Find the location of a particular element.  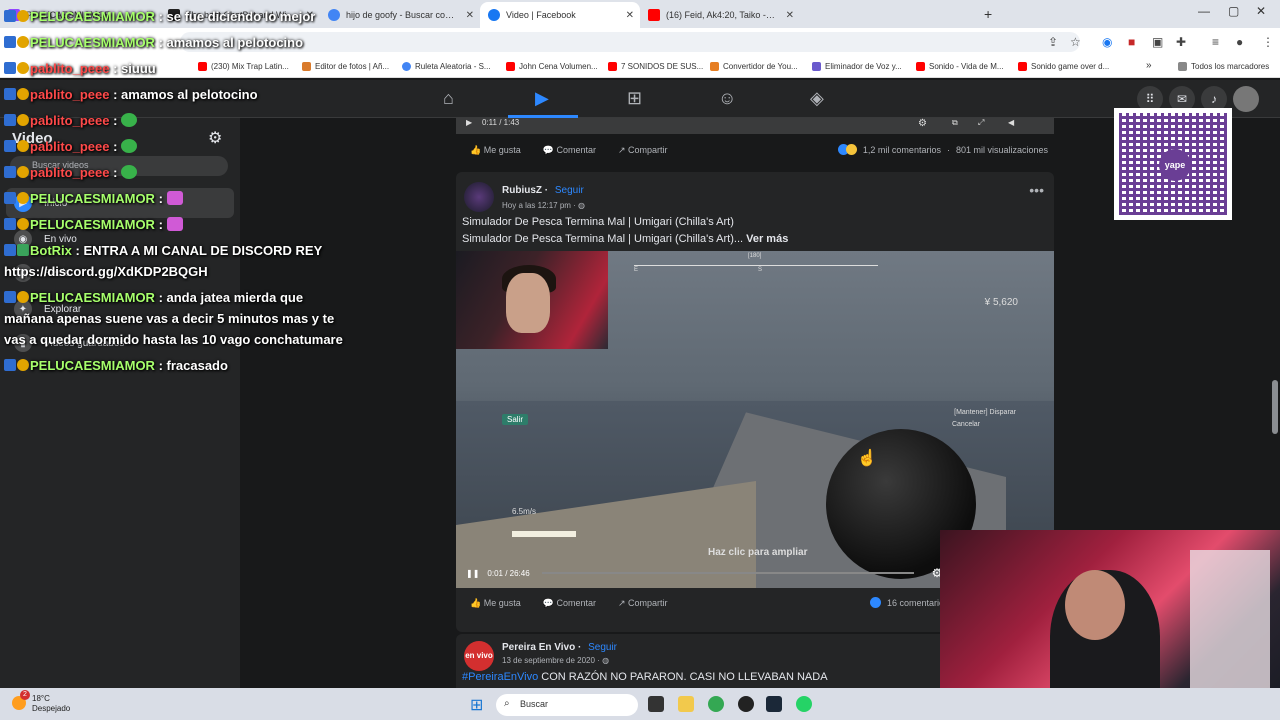

comments-count: 1,2 mil comentarios is located at coordinates (902, 150).